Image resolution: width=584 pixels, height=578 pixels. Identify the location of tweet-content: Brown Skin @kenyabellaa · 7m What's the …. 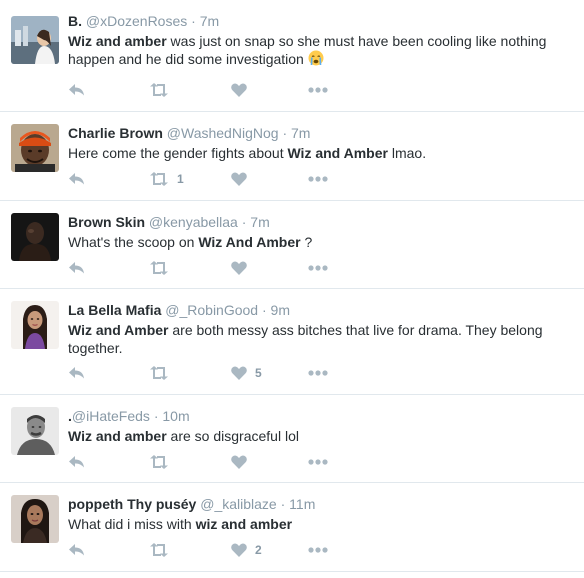
(320, 232).